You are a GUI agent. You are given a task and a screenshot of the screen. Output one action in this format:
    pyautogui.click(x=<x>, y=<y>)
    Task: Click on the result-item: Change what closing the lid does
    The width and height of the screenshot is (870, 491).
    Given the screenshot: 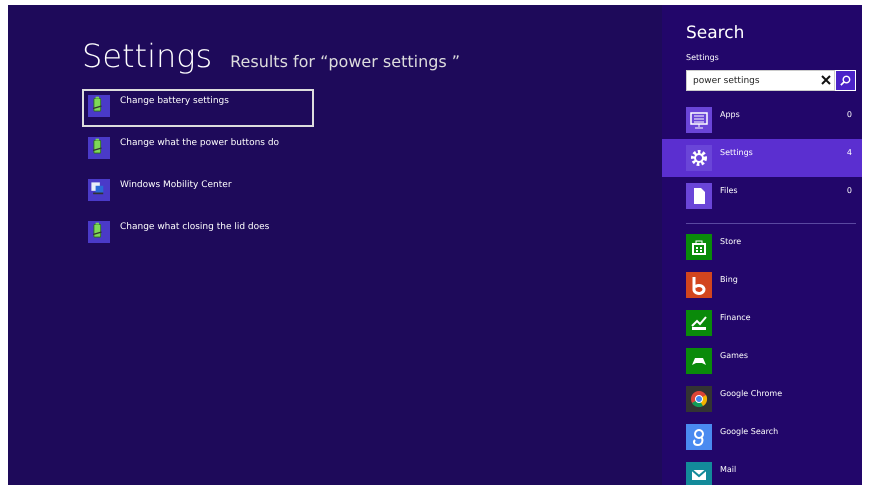 What is the action you would take?
    pyautogui.click(x=198, y=234)
    